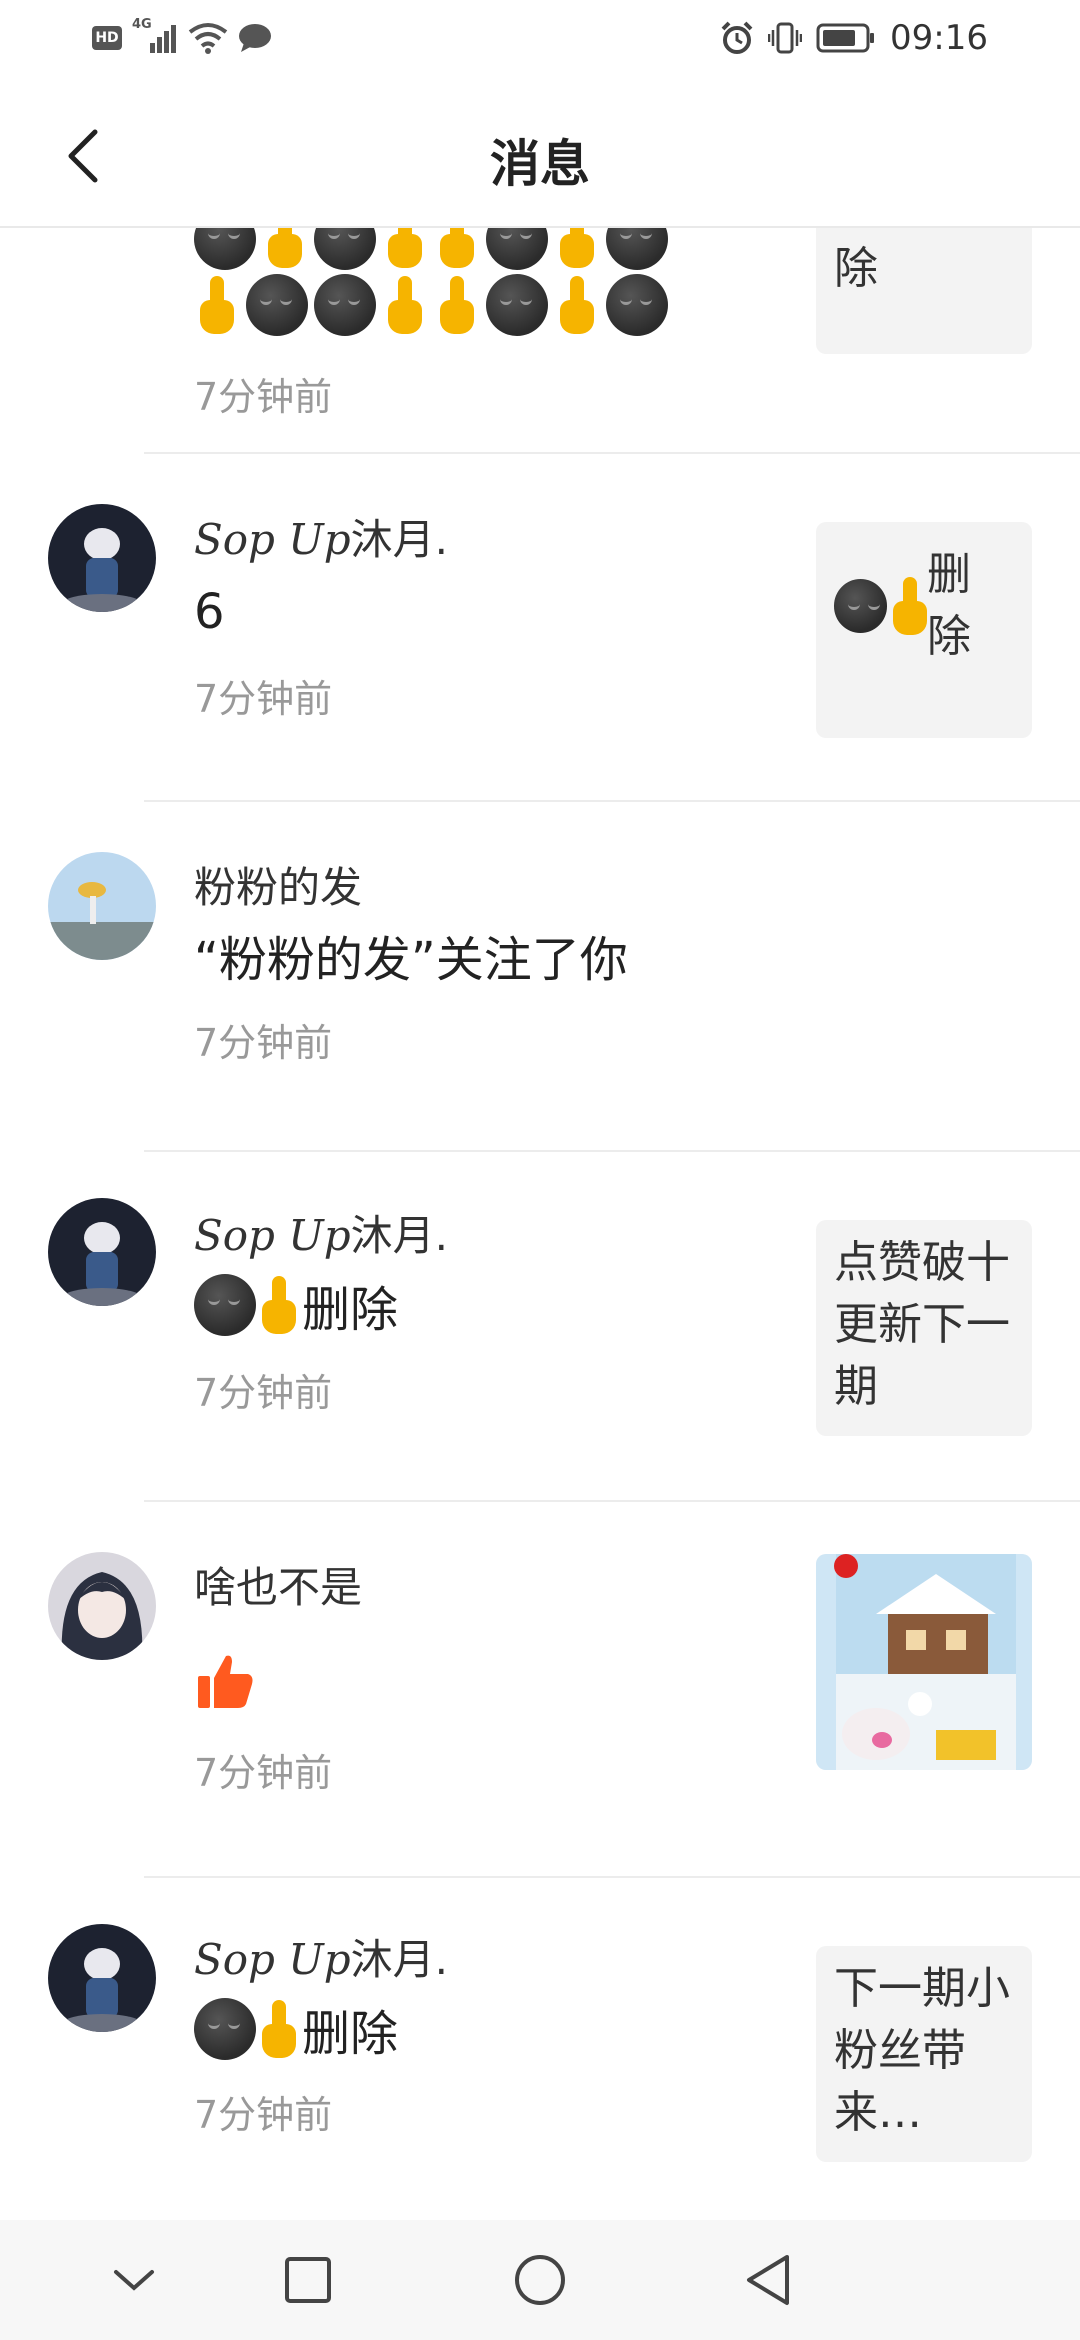  I want to click on top-bar: 消息, so click(540, 156).